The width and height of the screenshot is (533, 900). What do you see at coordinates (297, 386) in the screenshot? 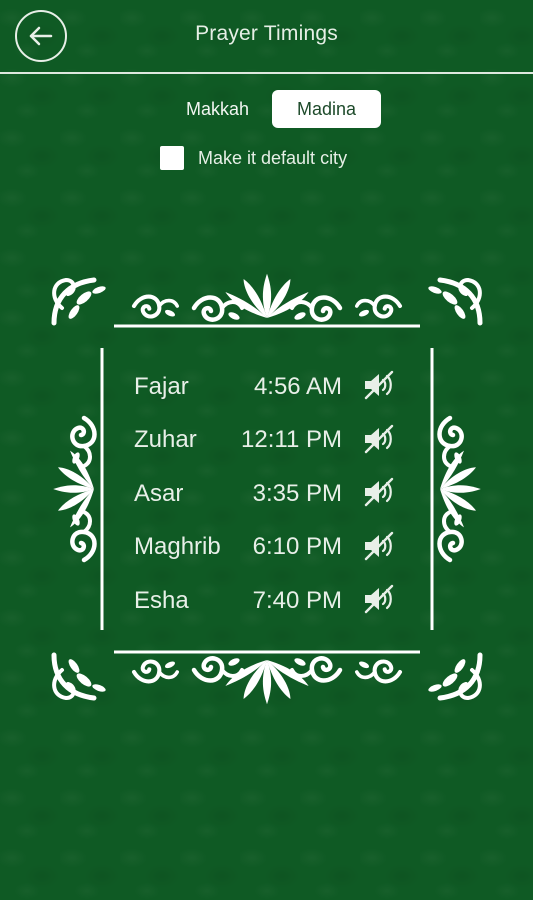
I see `prayer-time: 4:56 AM` at bounding box center [297, 386].